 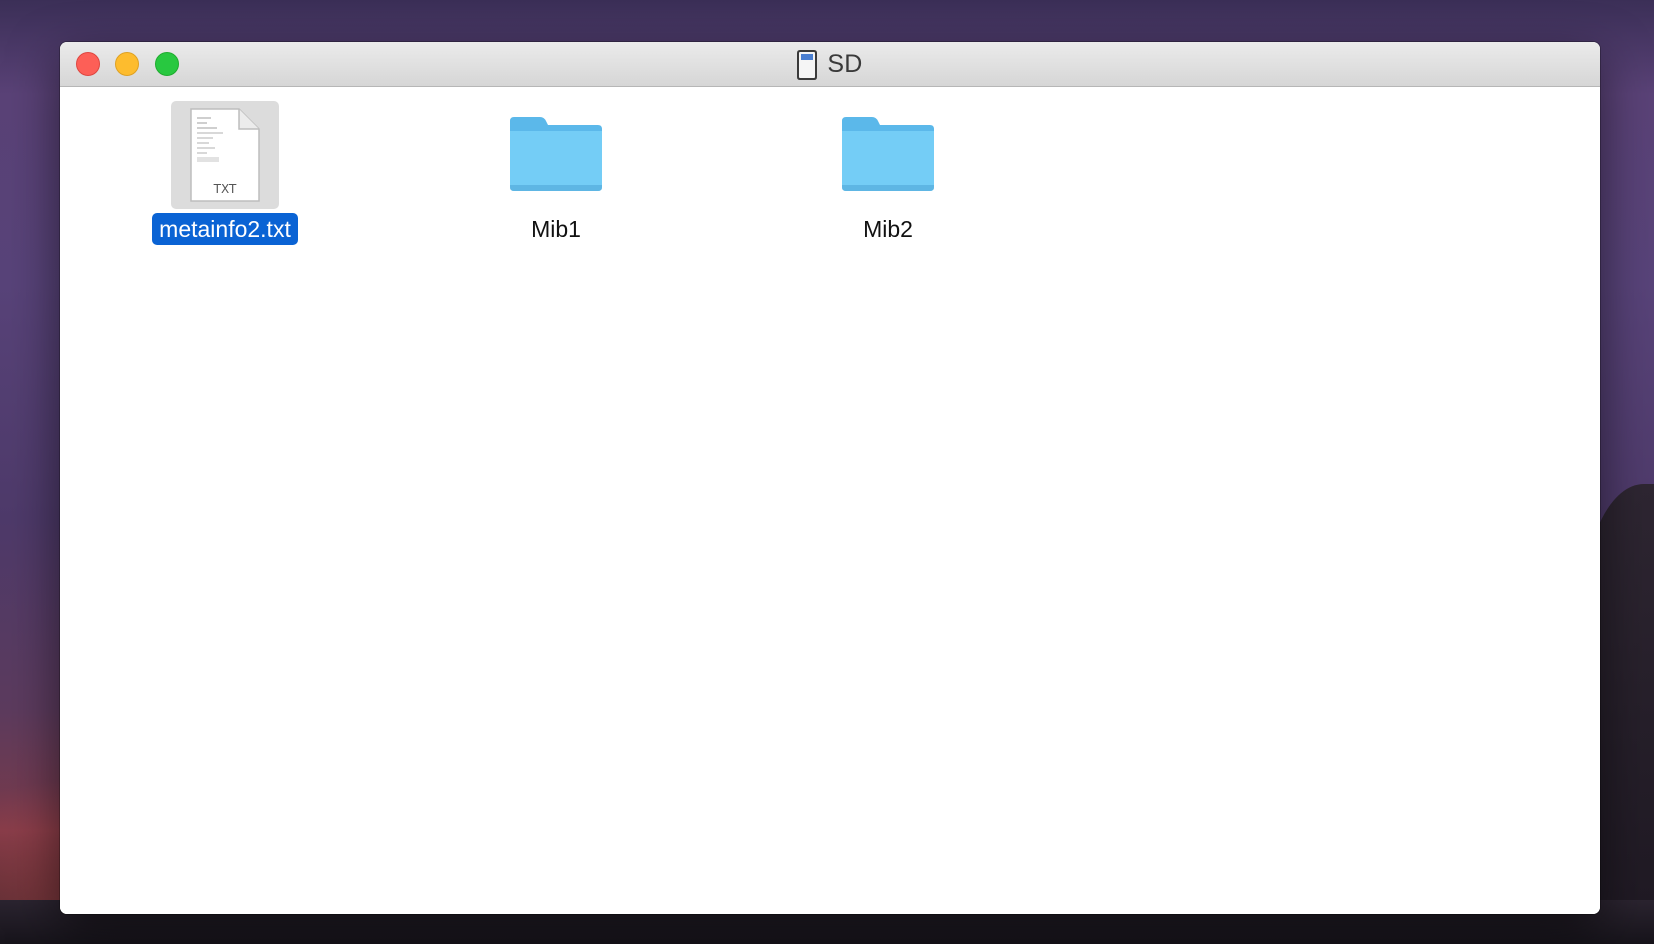 I want to click on file-item-metainfo2: TXT metainfo2.txt, so click(x=225, y=171).